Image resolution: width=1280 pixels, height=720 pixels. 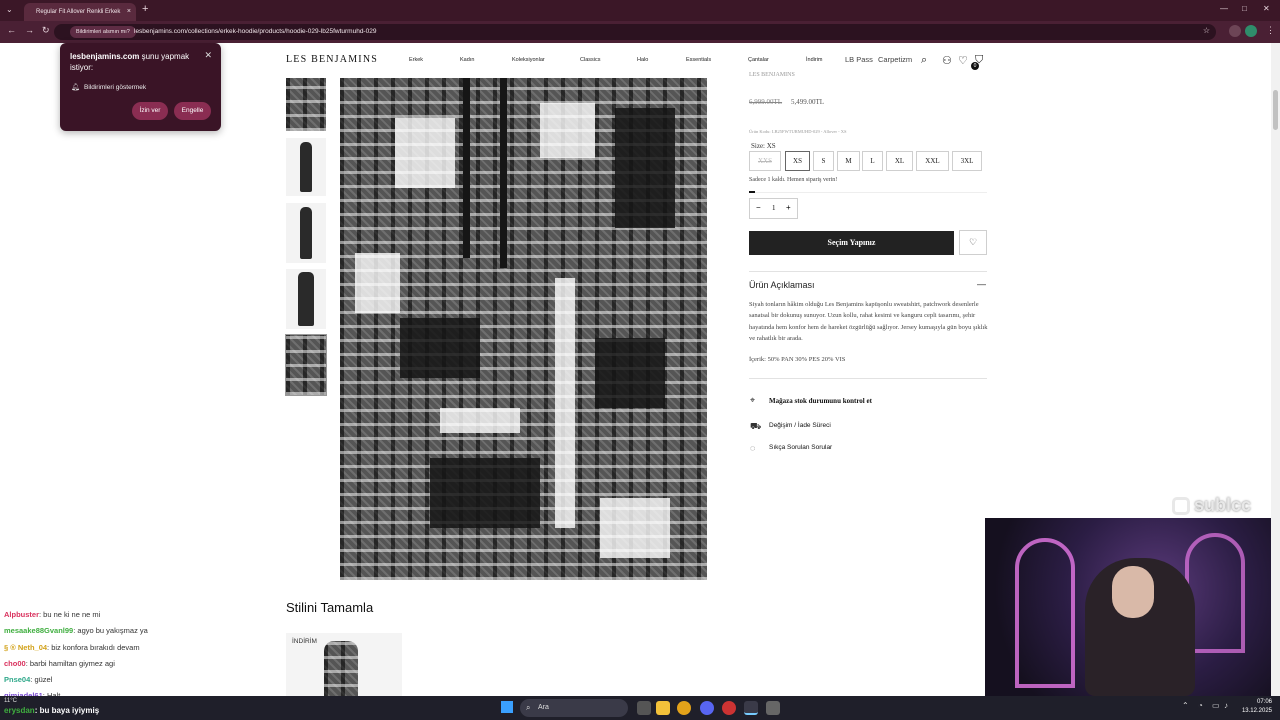 What do you see at coordinates (103, 32) in the screenshot?
I see `notification-permission-chip: Bildirimleri alsmın mı?` at bounding box center [103, 32].